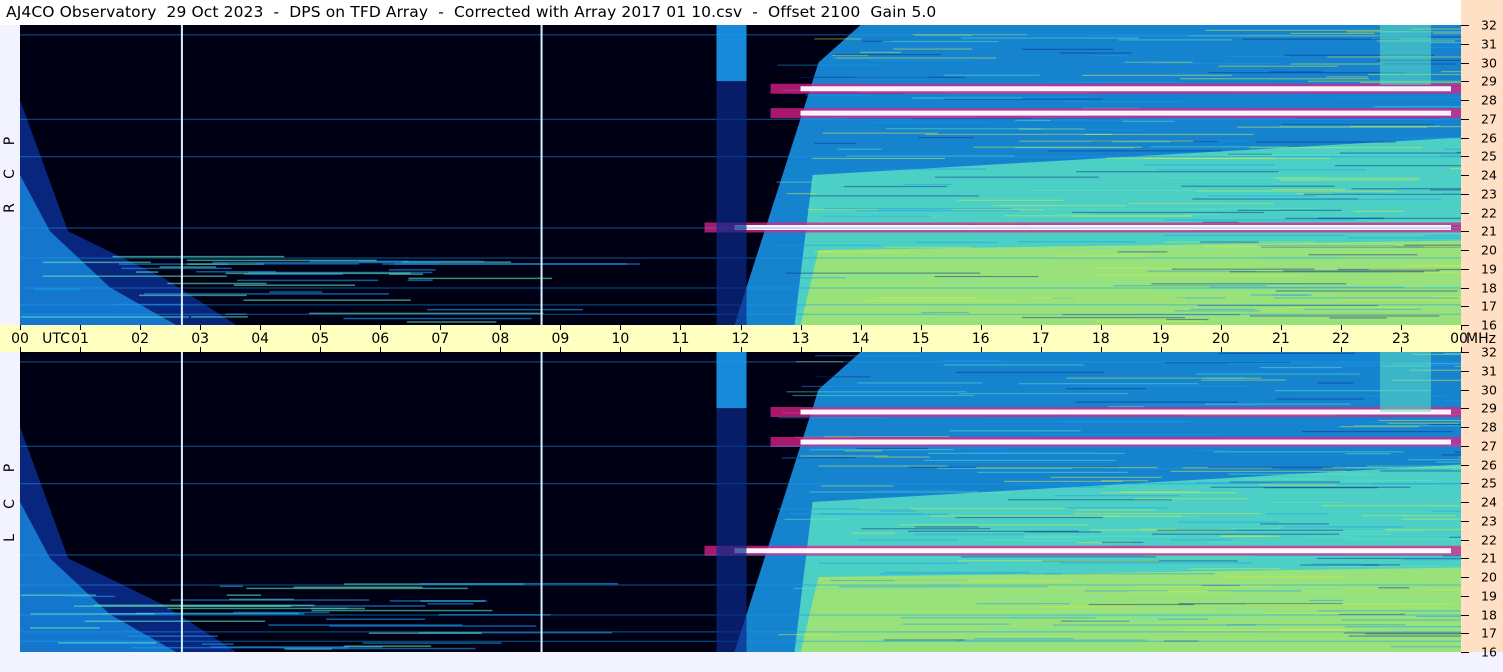  I want to click on bottom-freq-label: 24, so click(1489, 502).